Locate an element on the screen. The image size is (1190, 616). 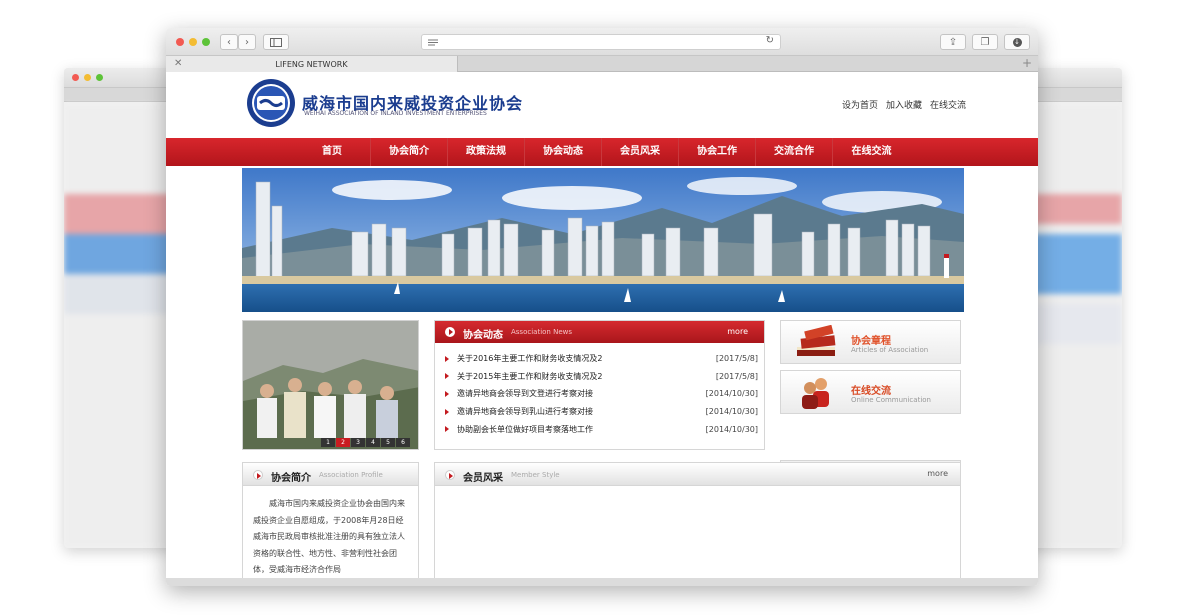
main-nav: 首页 协会简介 政策法规 协会动态 会员风采 协会工作 交流合作 在线交流 is located at coordinates (602, 152).